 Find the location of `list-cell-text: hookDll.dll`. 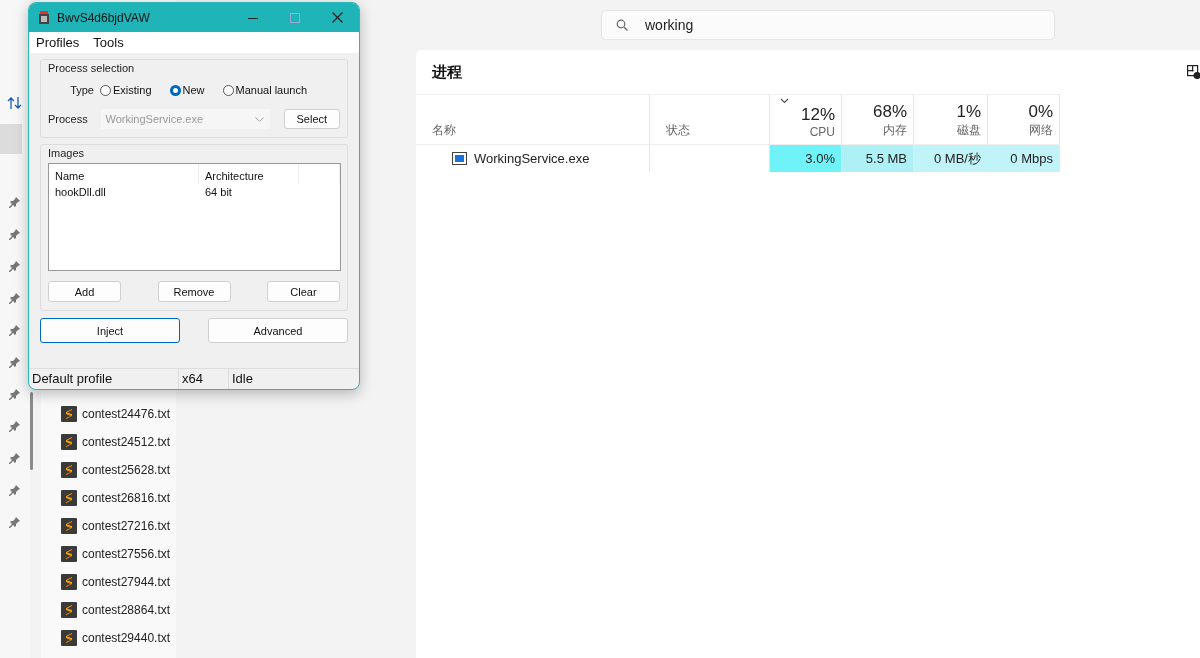

list-cell-text: hookDll.dll is located at coordinates (80, 192).